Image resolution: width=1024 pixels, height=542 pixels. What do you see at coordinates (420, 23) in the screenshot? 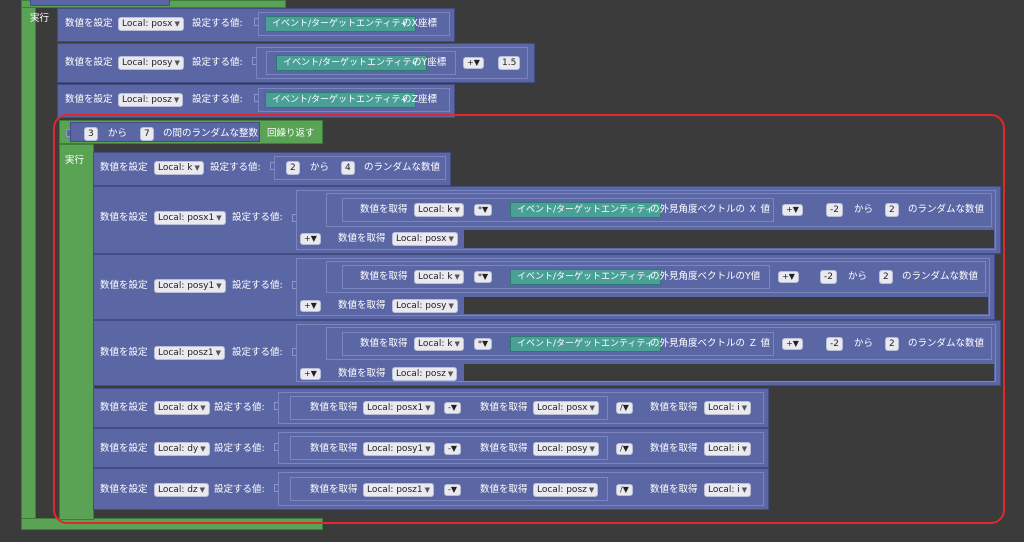
I see `x-coord-label: のX座標` at bounding box center [420, 23].